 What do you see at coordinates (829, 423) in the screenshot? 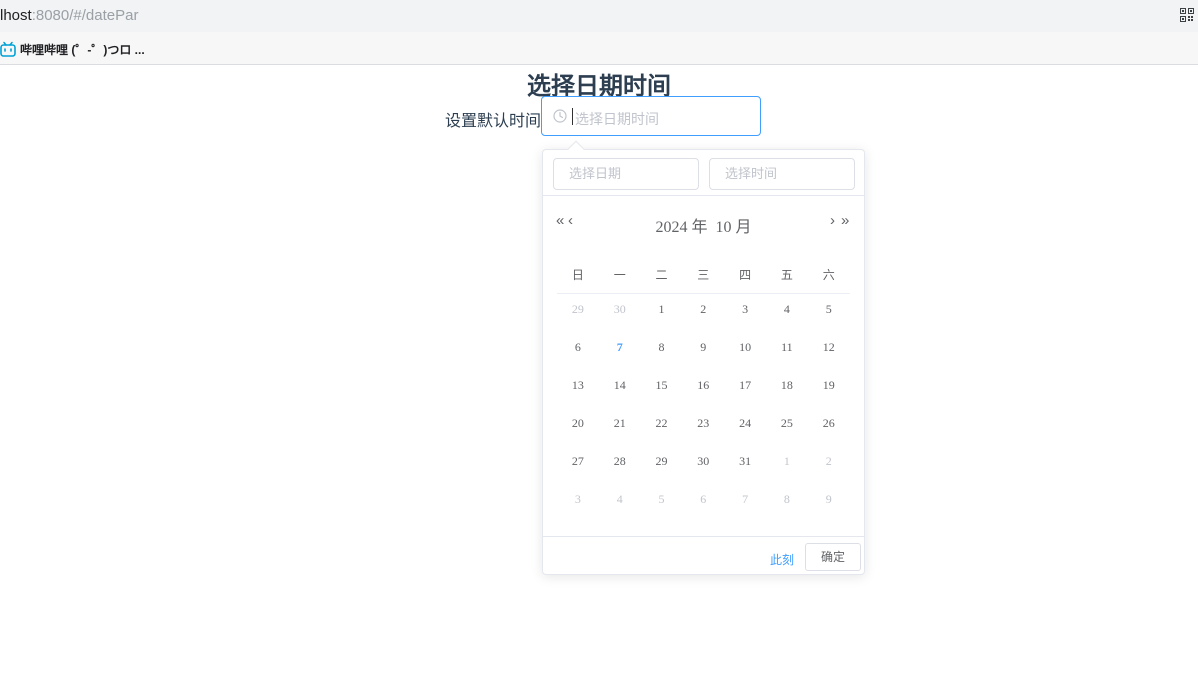
I see `day-cell: 26` at bounding box center [829, 423].